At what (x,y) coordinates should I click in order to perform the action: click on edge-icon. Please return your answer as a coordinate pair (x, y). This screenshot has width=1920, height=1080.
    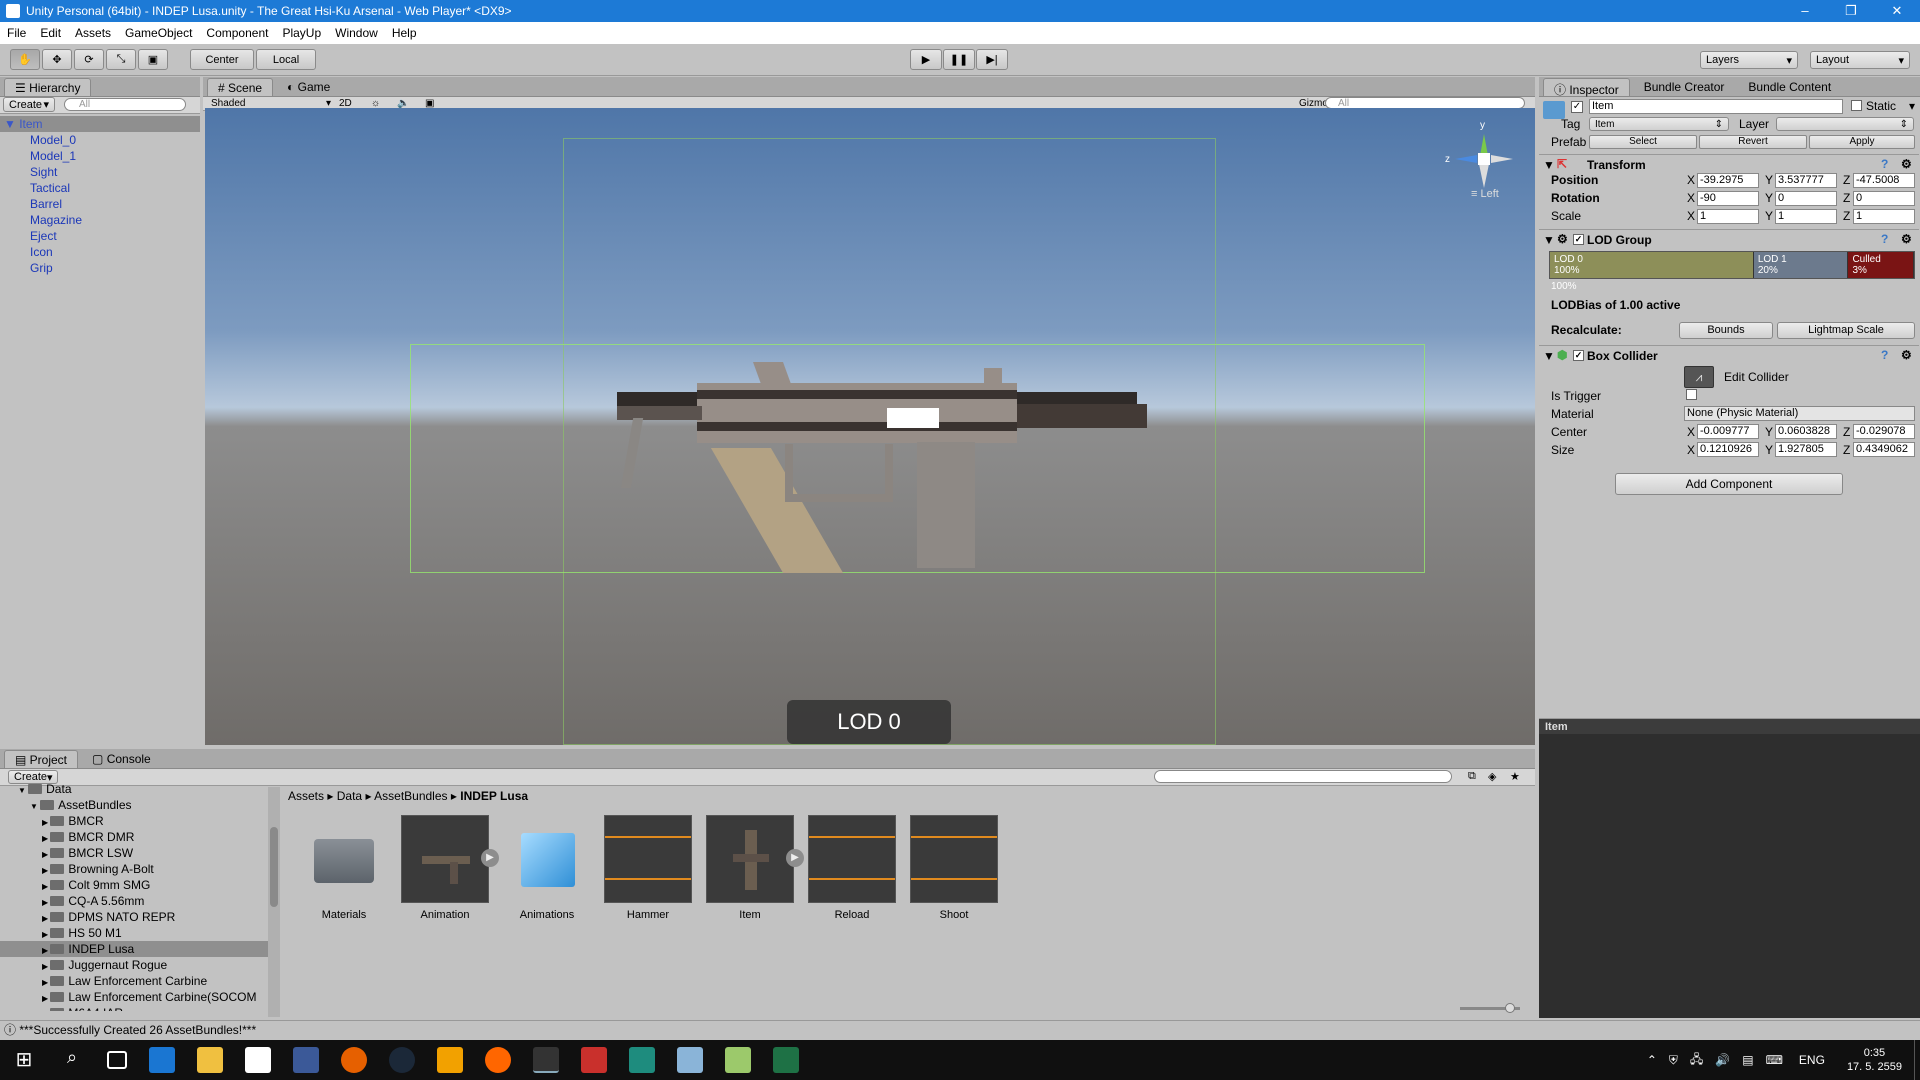
    Looking at the image, I should click on (162, 1060).